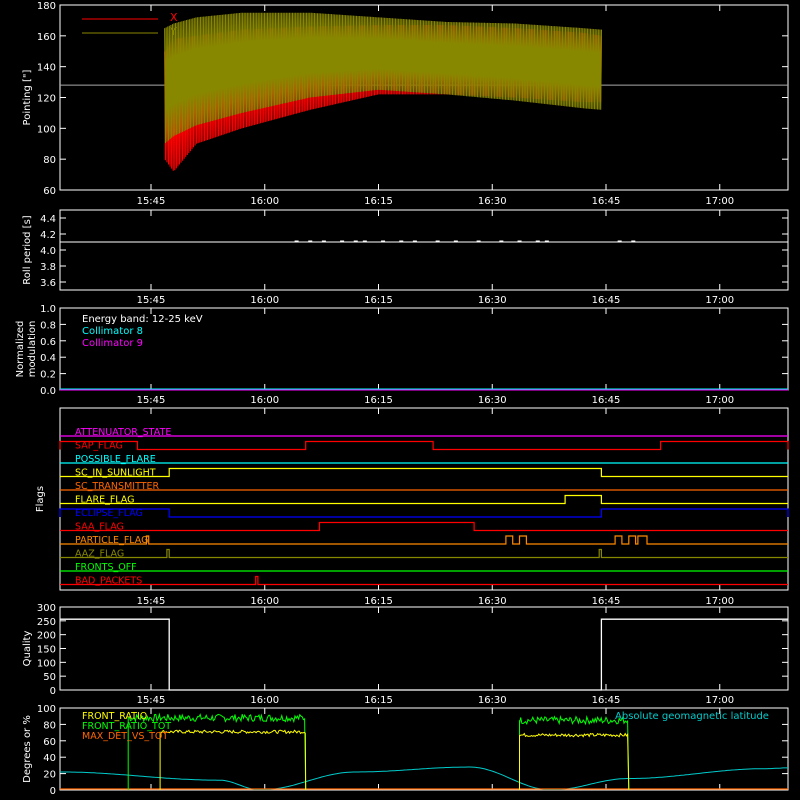 The height and width of the screenshot is (800, 800). I want to click on y-tick-label: 160, so click(46, 37).